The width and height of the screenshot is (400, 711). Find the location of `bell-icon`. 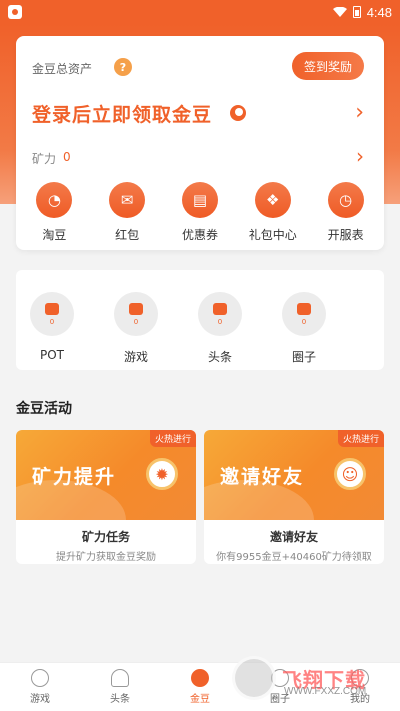

bell-icon is located at coordinates (120, 678).